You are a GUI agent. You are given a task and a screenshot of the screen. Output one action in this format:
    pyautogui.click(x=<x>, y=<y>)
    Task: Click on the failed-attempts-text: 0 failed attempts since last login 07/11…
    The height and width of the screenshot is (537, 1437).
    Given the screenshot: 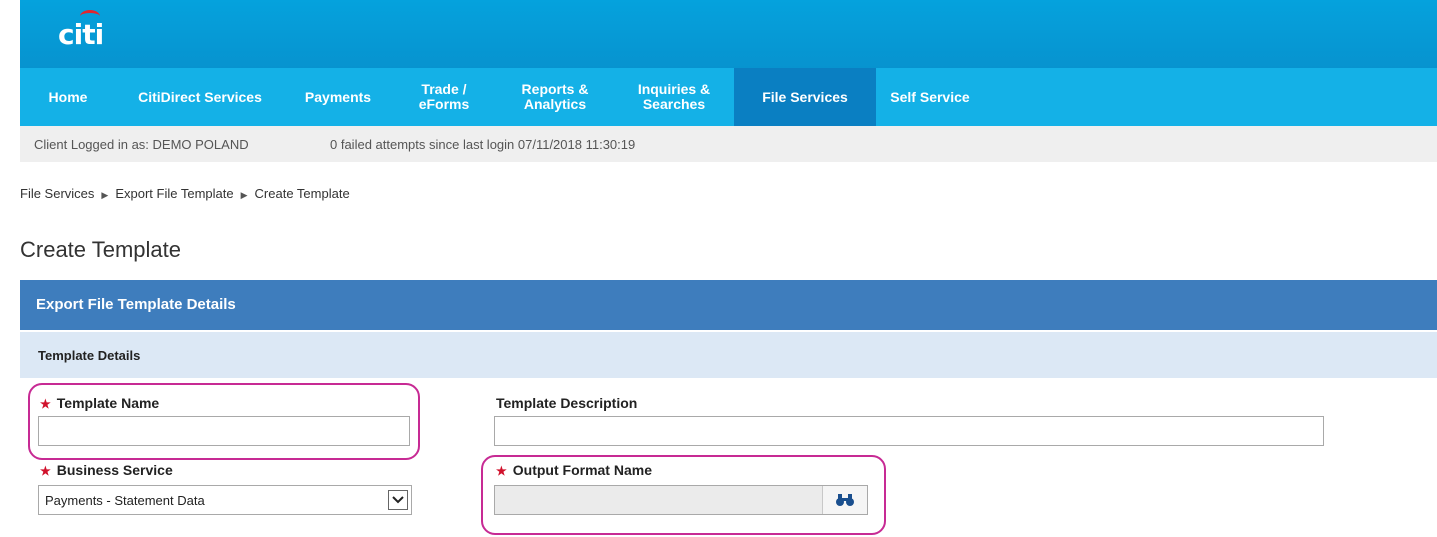 What is the action you would take?
    pyautogui.click(x=483, y=144)
    